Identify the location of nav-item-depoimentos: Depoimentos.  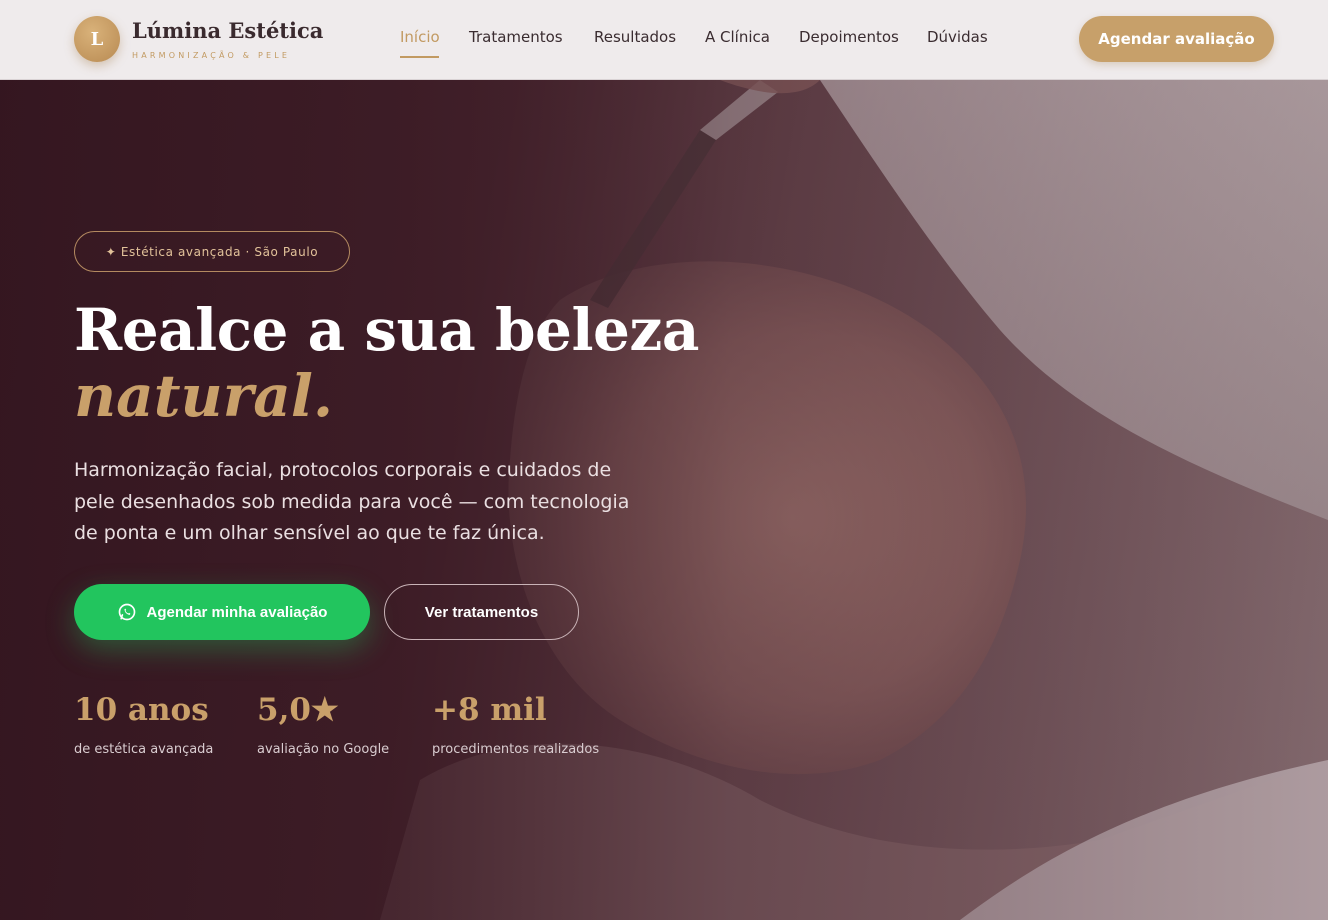
(849, 37).